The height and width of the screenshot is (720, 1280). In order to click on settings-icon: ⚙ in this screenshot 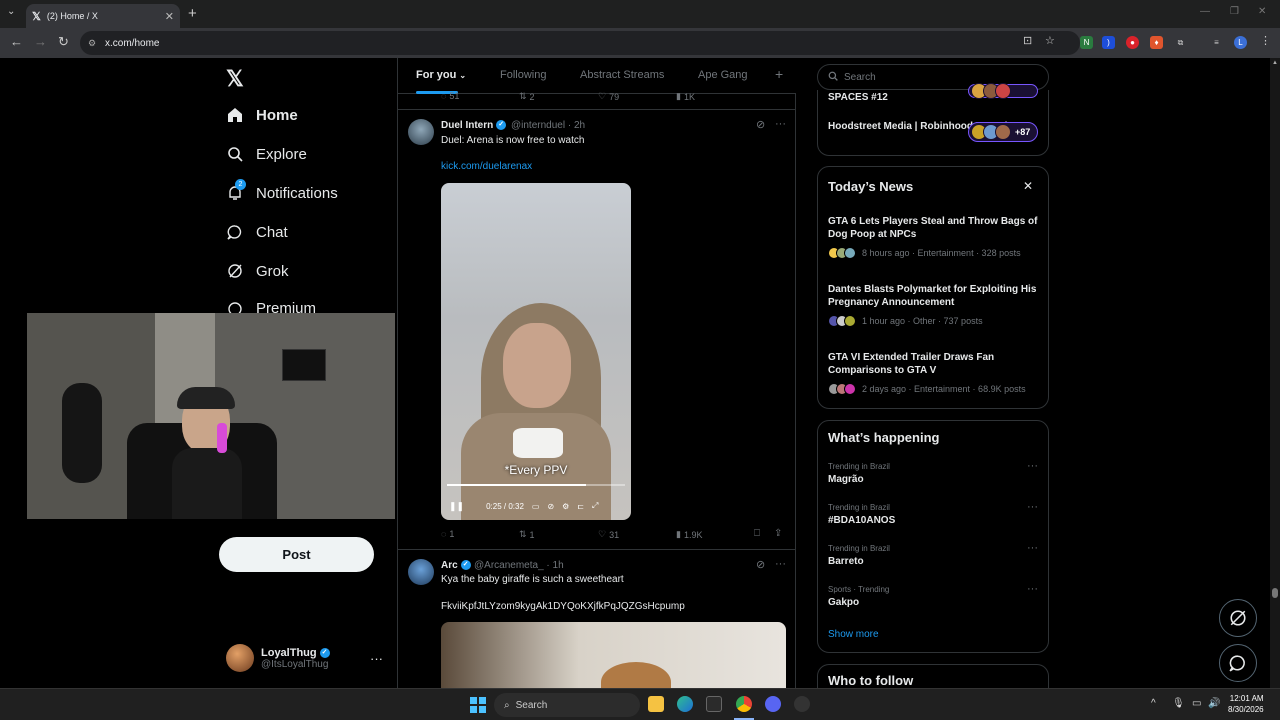, I will do `click(565, 506)`.